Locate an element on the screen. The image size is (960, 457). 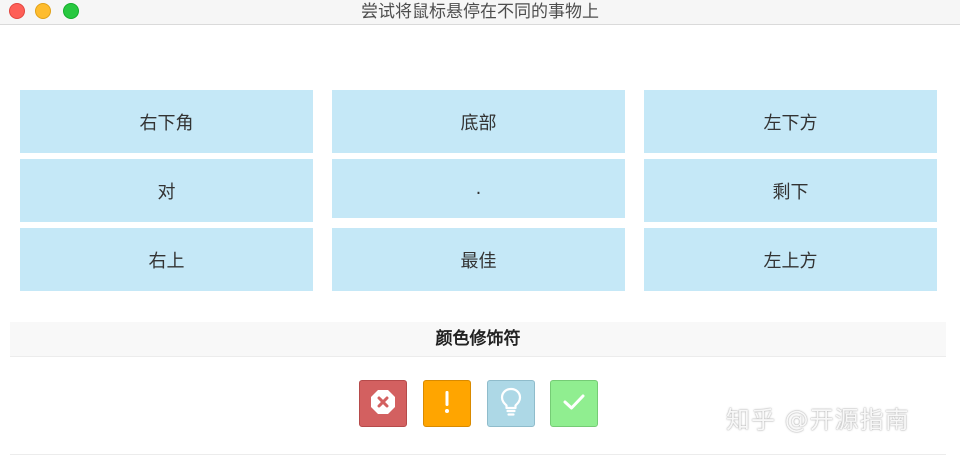
error-modifier-button is located at coordinates (383, 403).